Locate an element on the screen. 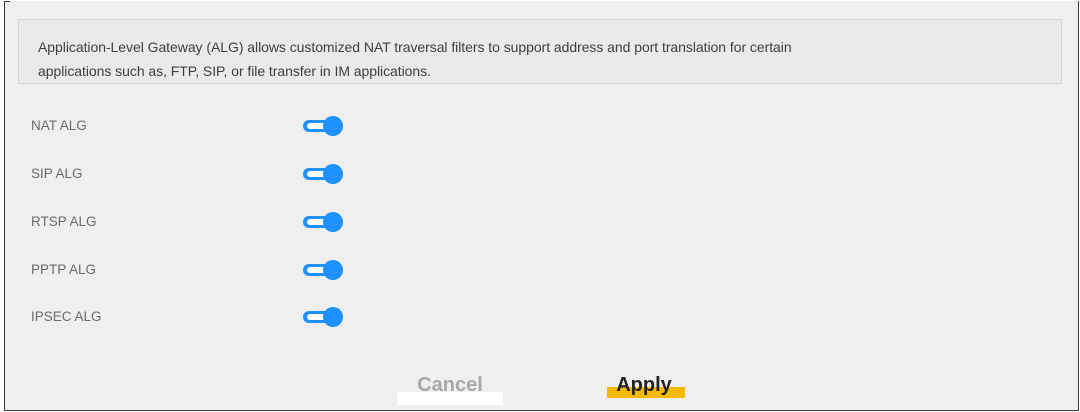  pptp-alg-label: PPTP ALG is located at coordinates (64, 269).